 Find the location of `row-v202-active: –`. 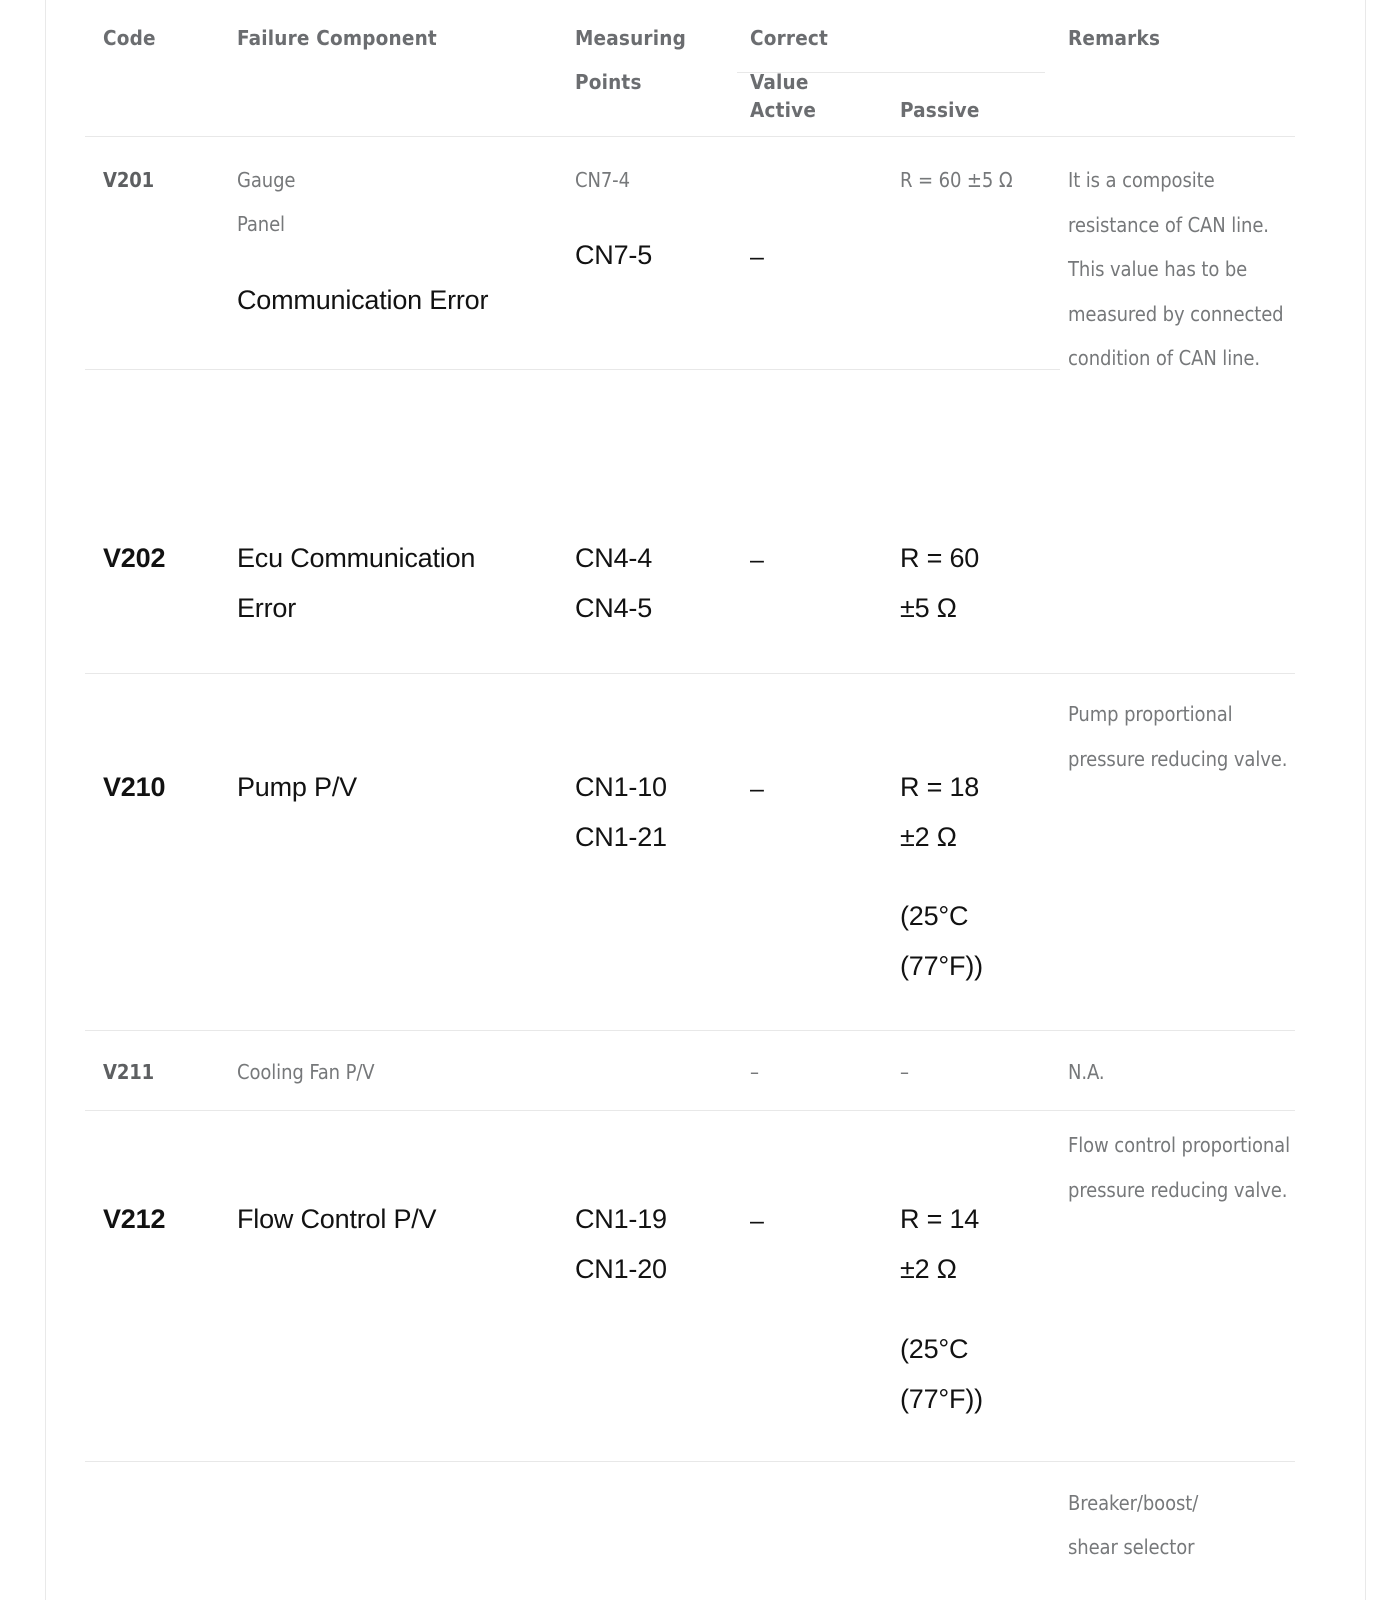

row-v202-active: – is located at coordinates (757, 560).